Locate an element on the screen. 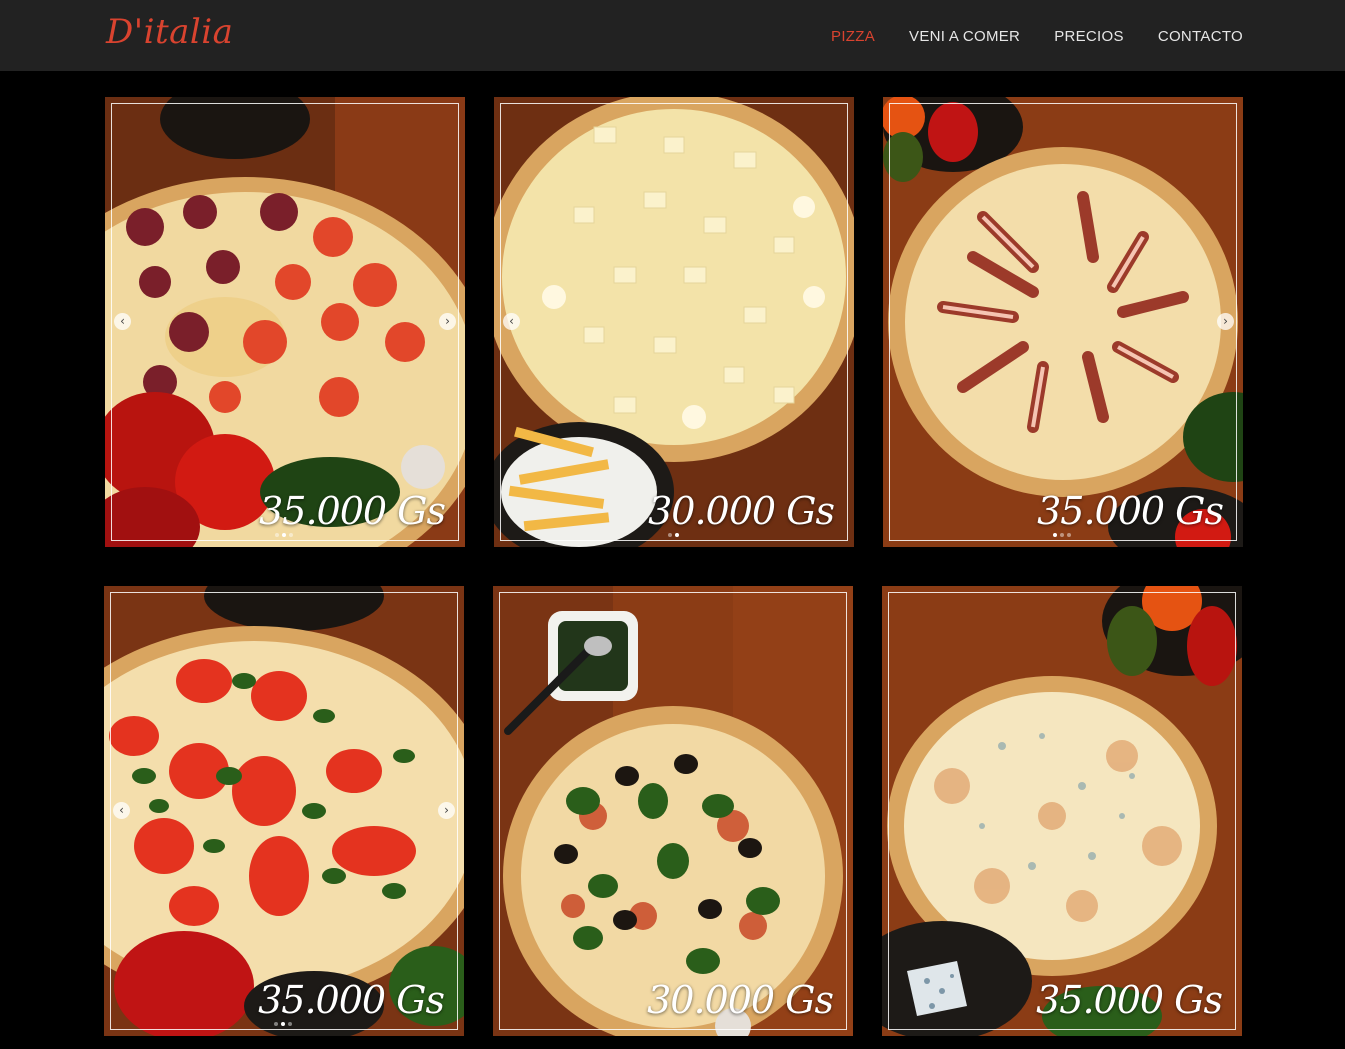  pizza-card-tomato-basil: ‹ › 35.000 Gs is located at coordinates (284, 811).